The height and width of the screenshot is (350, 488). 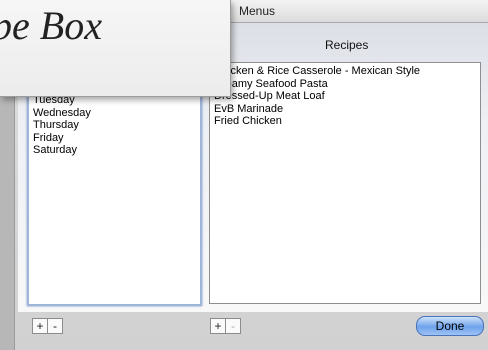 I want to click on recipes-add-remove-control: + -, so click(x=225, y=326).